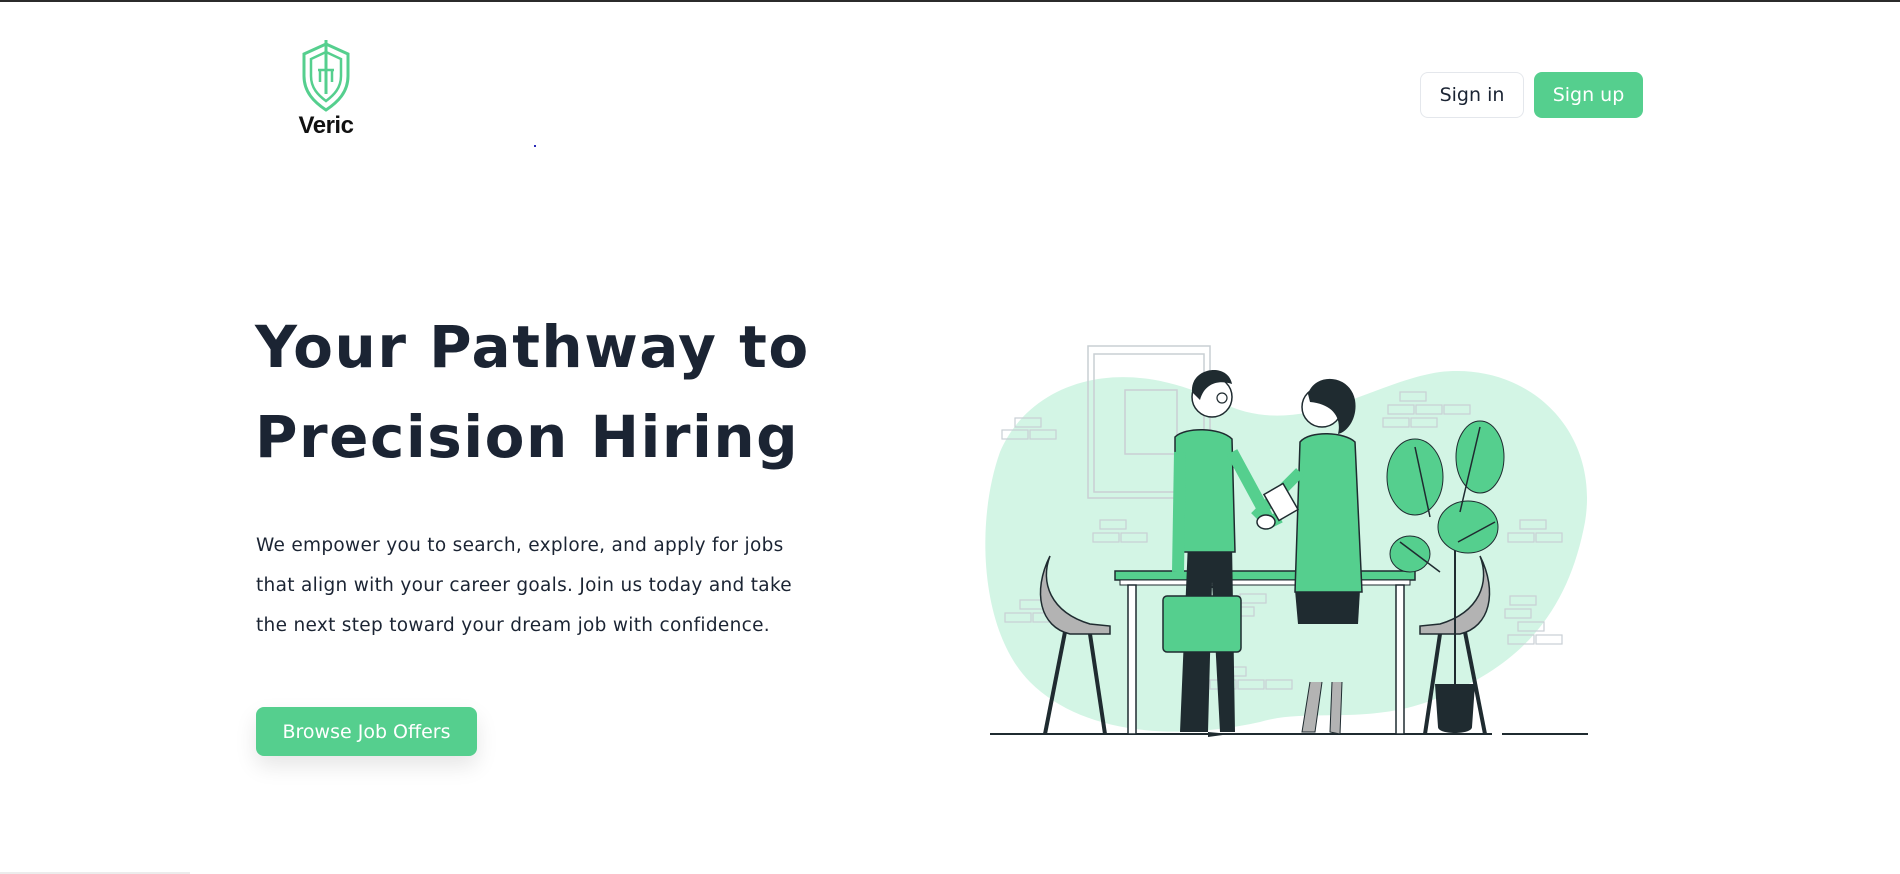 The height and width of the screenshot is (874, 1900). What do you see at coordinates (527, 437) in the screenshot?
I see `hero-title-line2: Precision Hiring` at bounding box center [527, 437].